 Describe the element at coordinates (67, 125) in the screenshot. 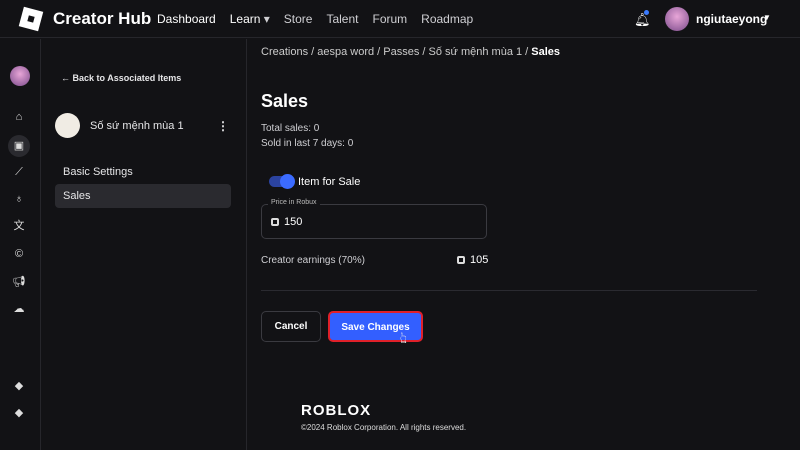

I see `item-thumbnail` at that location.